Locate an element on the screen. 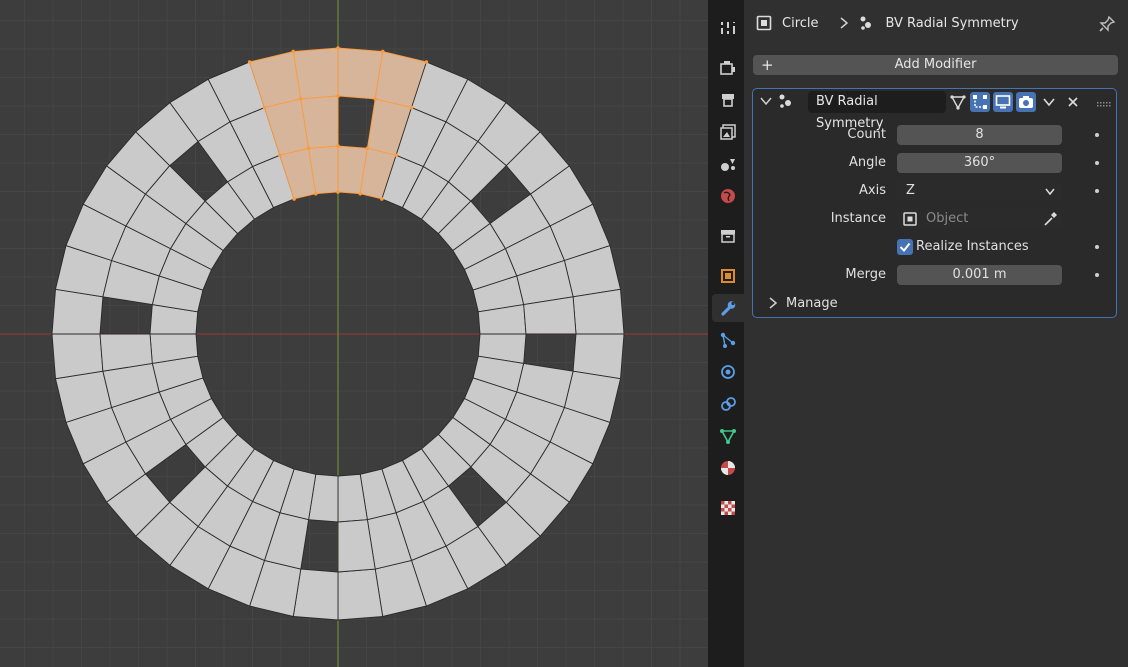 Image resolution: width=1128 pixels, height=667 pixels. animate-merge-dot is located at coordinates (1097, 275).